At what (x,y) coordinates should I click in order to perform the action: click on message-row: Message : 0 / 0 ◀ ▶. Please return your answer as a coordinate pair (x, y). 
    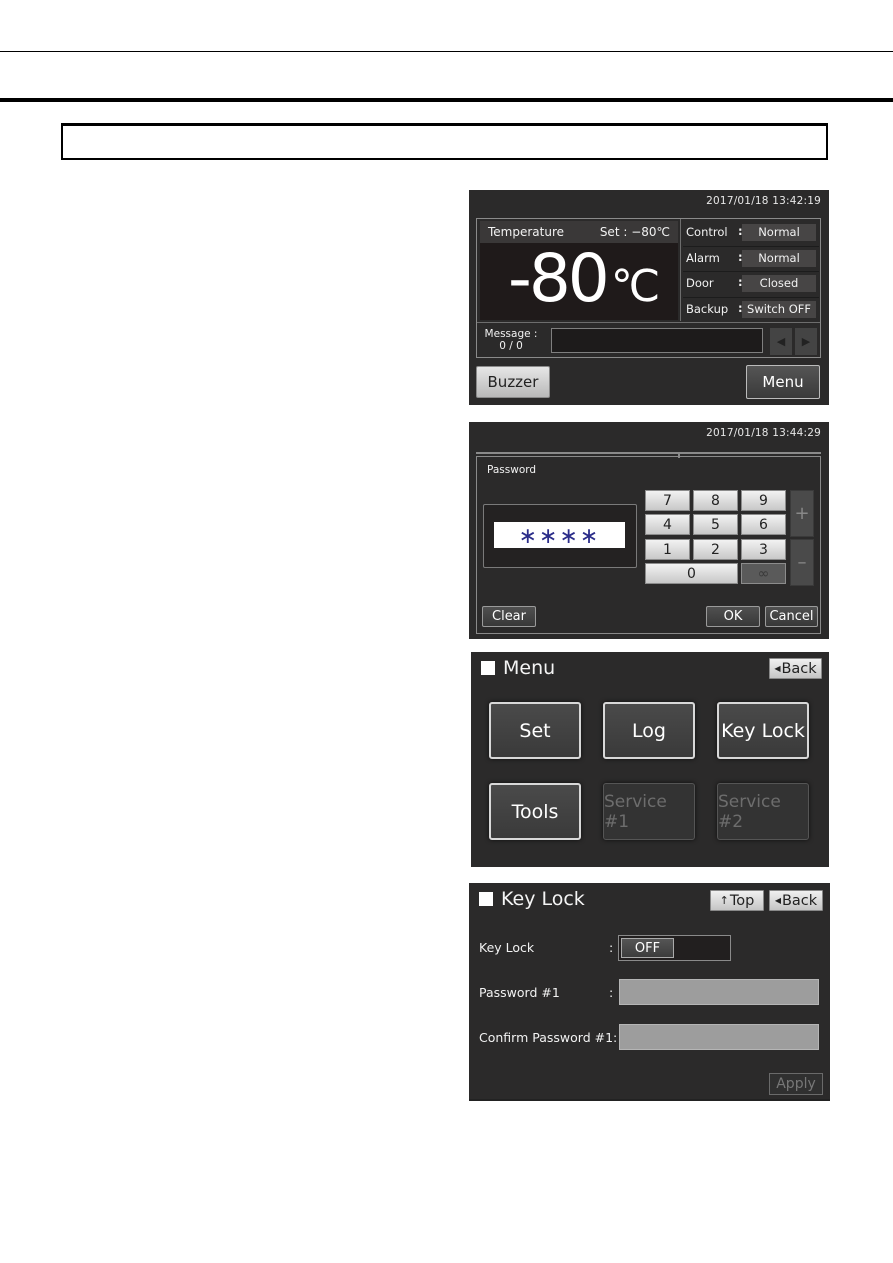
    Looking at the image, I should click on (648, 340).